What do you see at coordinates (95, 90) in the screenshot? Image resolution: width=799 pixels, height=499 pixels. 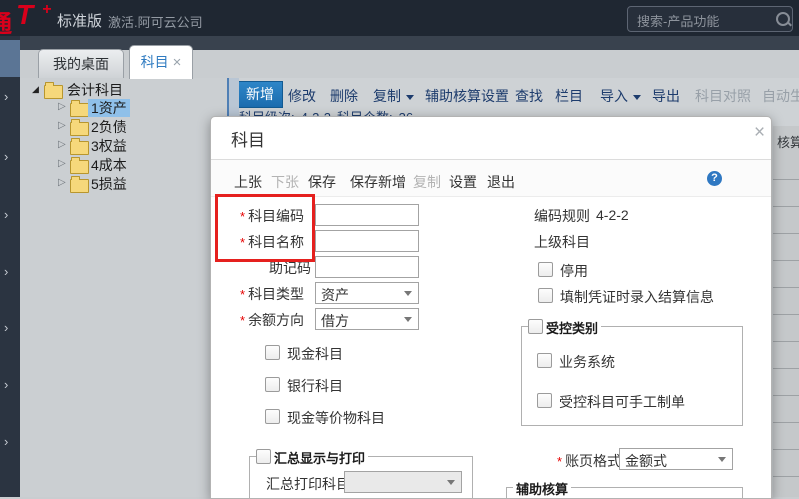 I see `tree-root-label: 会计科目` at bounding box center [95, 90].